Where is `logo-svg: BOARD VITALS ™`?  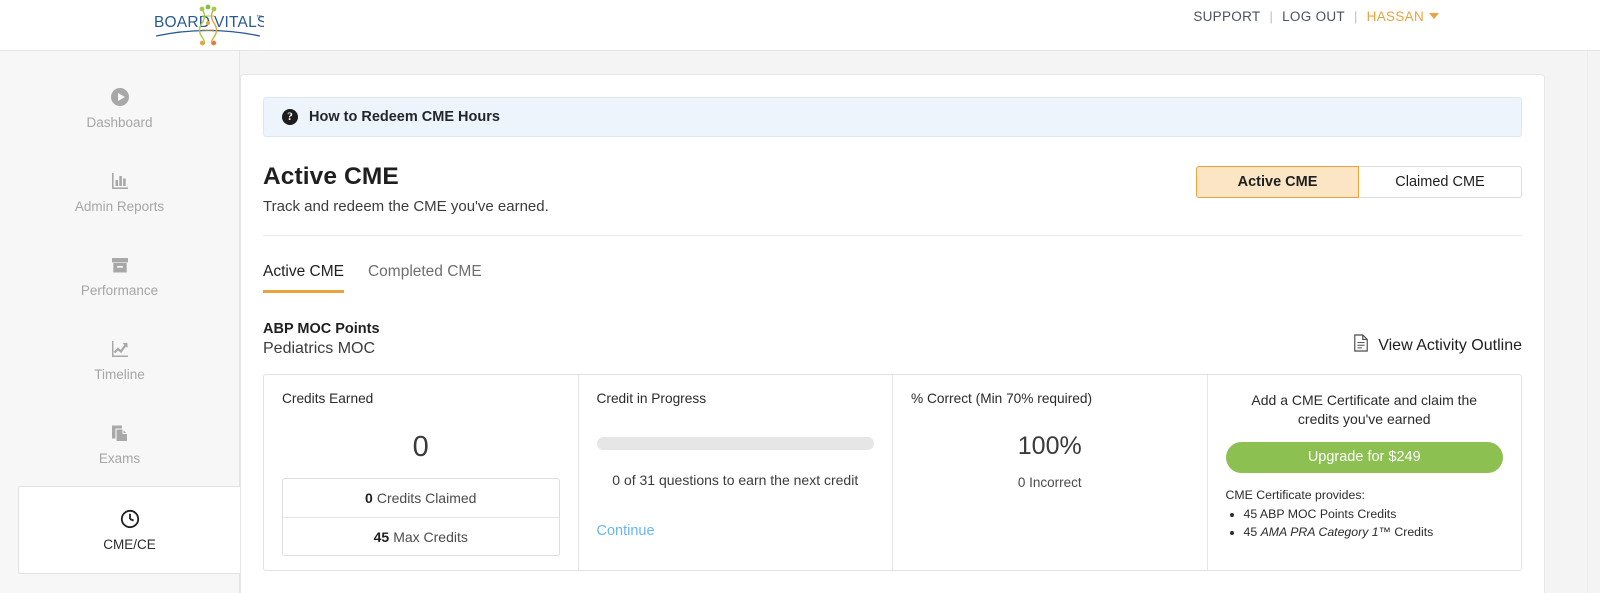 logo-svg: BOARD VITALS ™ is located at coordinates (210, 25).